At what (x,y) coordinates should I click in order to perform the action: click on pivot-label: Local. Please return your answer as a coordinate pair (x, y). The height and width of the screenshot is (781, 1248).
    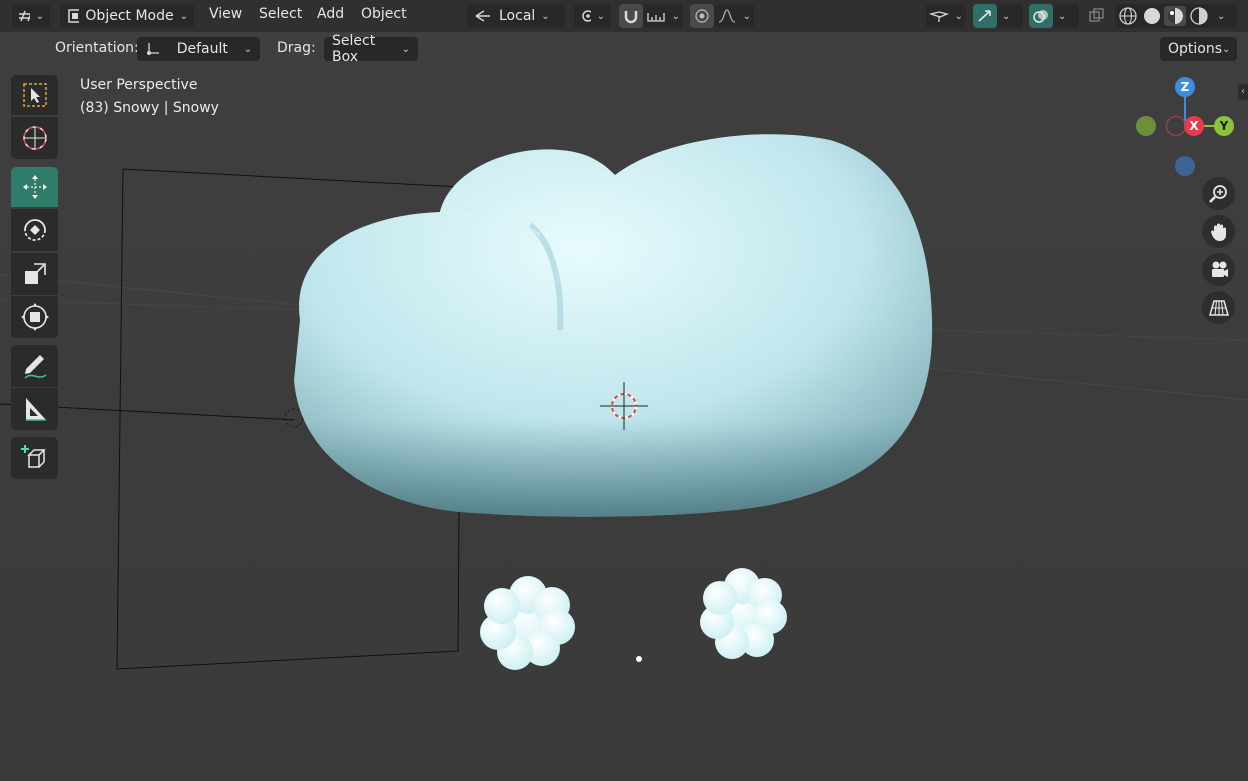
    Looking at the image, I should click on (517, 16).